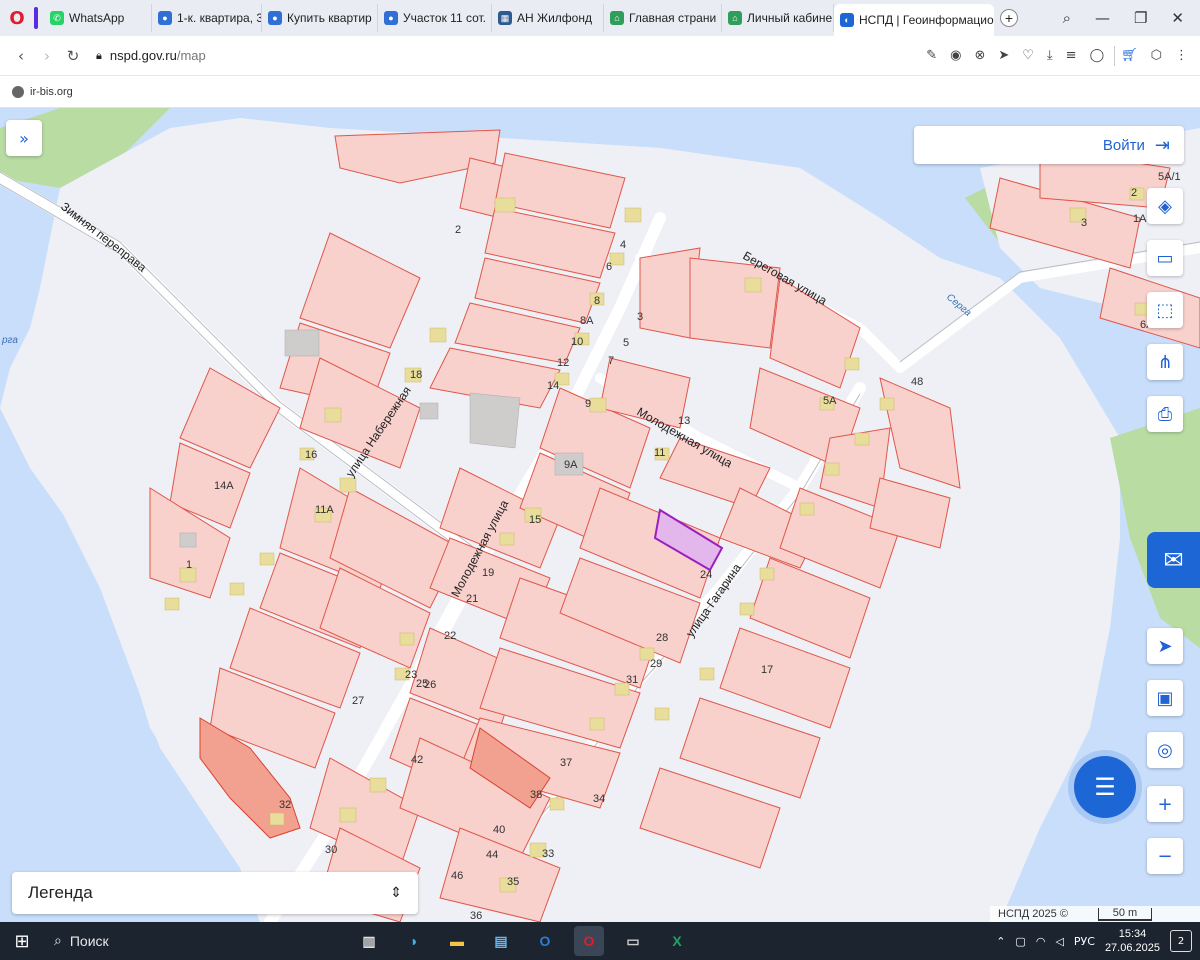 This screenshot has height=960, width=1200. What do you see at coordinates (417, 760) in the screenshot?
I see `parcel-number-label: 42` at bounding box center [417, 760].